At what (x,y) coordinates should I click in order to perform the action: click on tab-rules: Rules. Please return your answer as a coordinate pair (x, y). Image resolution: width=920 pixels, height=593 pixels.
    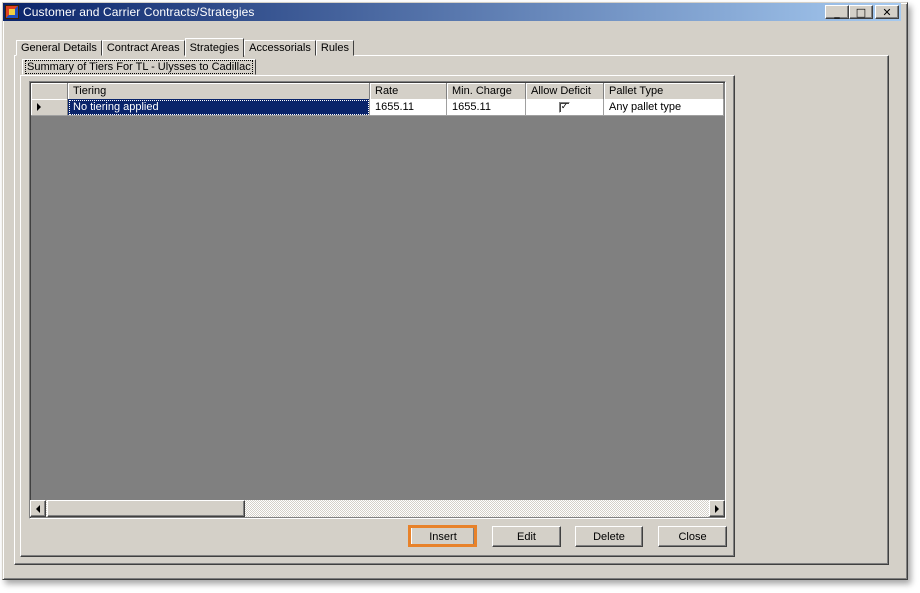
    Looking at the image, I should click on (334, 48).